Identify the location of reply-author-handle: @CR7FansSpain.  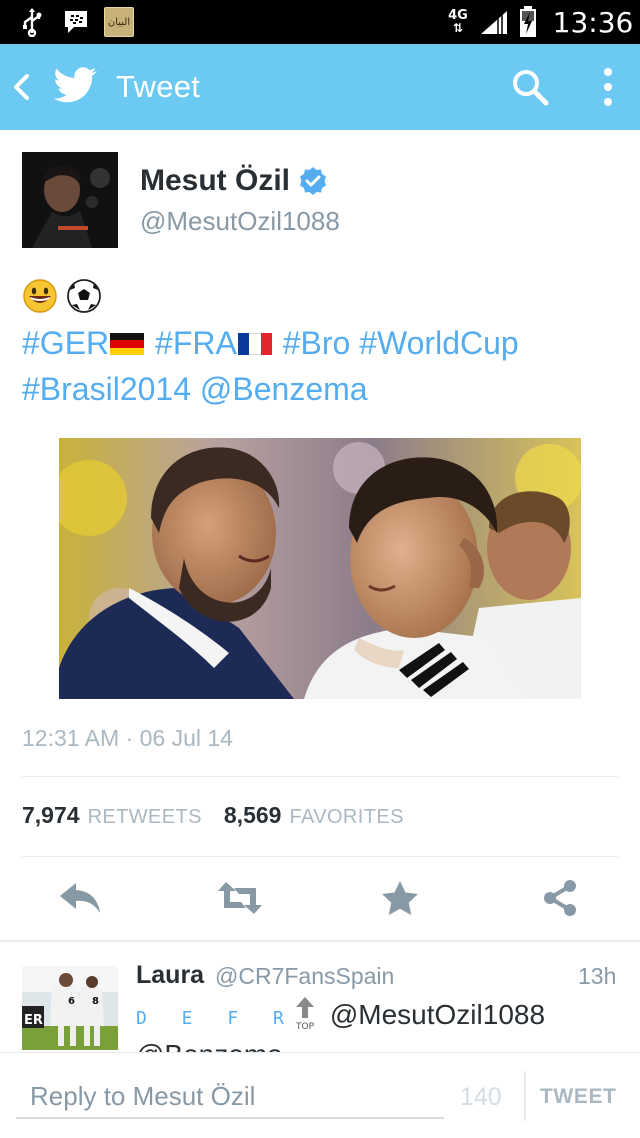
(304, 976).